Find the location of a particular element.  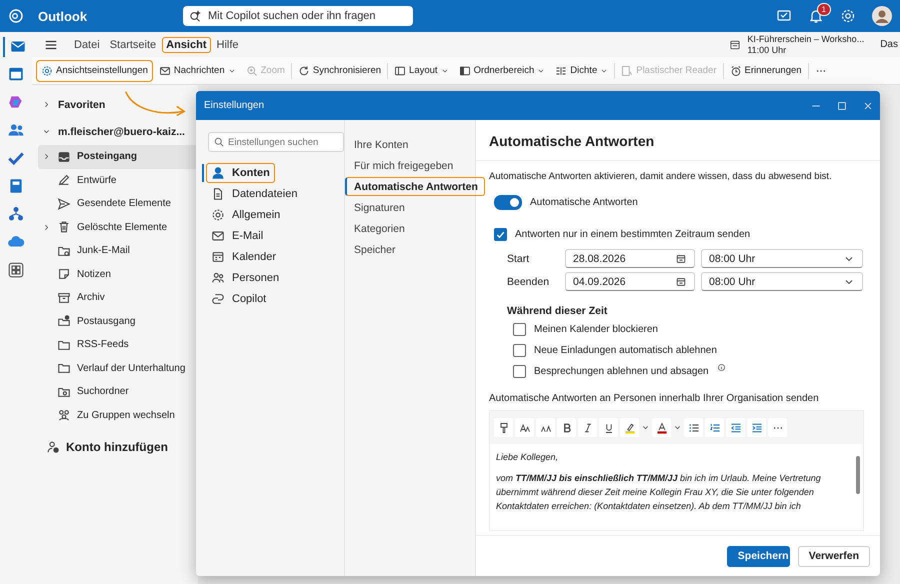

folder-item: Notizen is located at coordinates (118, 274).